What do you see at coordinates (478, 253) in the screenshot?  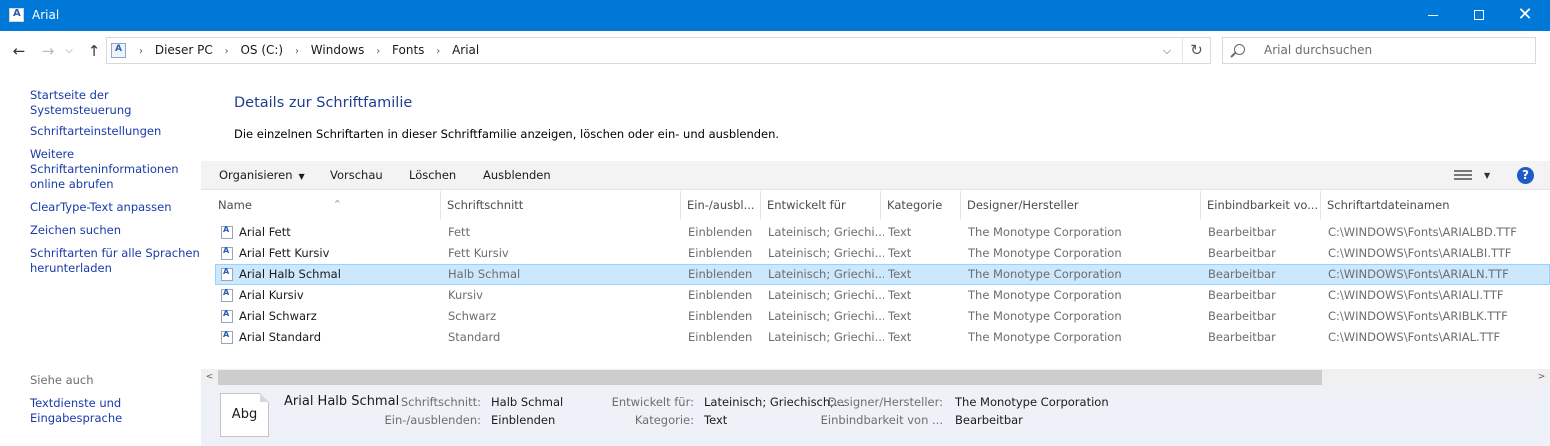 I see `cell-style: Fett Kursiv` at bounding box center [478, 253].